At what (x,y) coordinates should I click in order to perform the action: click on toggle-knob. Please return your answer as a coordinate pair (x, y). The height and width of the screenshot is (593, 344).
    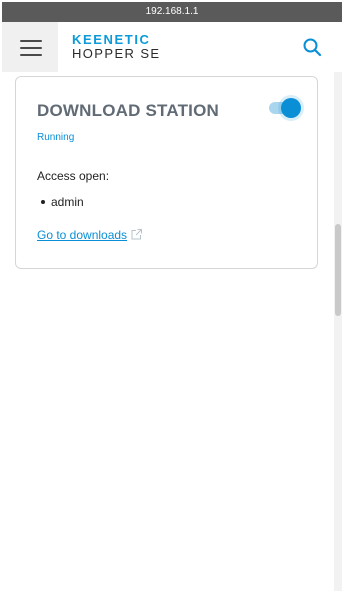
    Looking at the image, I should click on (291, 108).